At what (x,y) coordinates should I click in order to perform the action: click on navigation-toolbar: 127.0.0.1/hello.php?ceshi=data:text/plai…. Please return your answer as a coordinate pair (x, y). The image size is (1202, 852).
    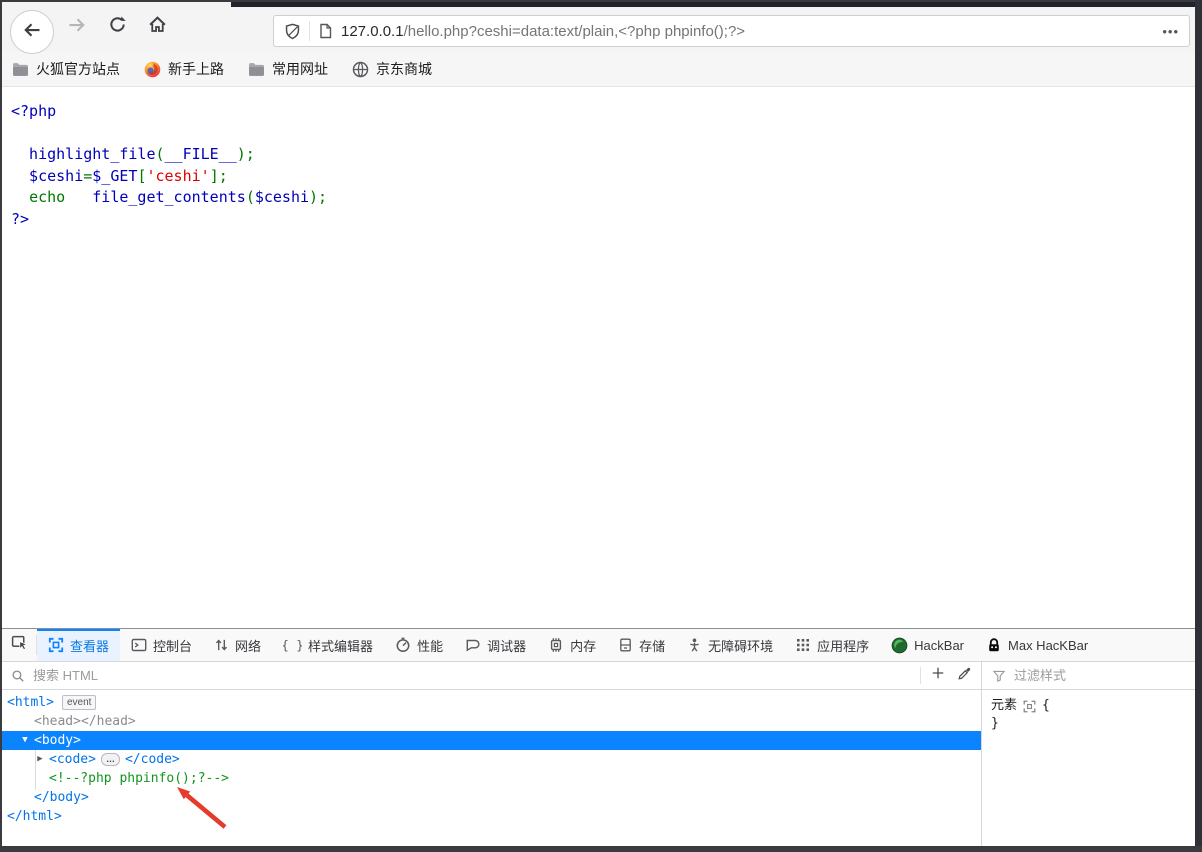
    Looking at the image, I should click on (598, 28).